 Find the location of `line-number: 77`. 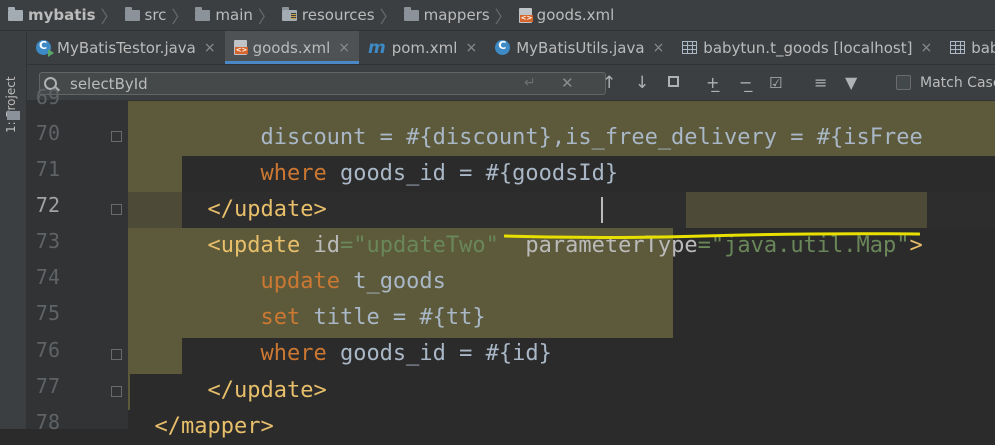

line-number: 77 is located at coordinates (47, 386).